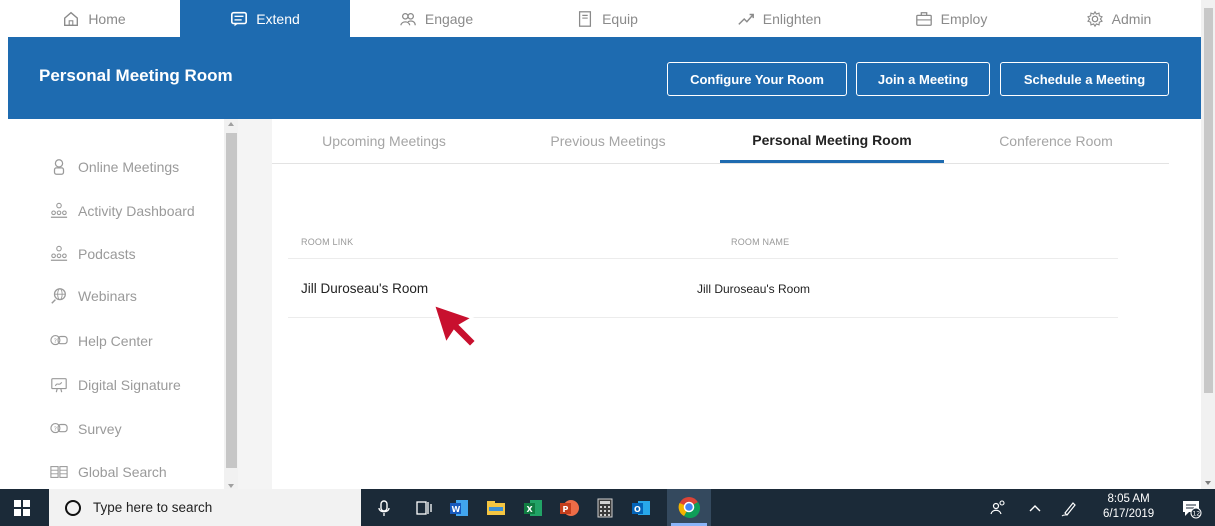 Image resolution: width=1215 pixels, height=526 pixels. I want to click on taskbar-search-box: Type here to search, so click(205, 507).